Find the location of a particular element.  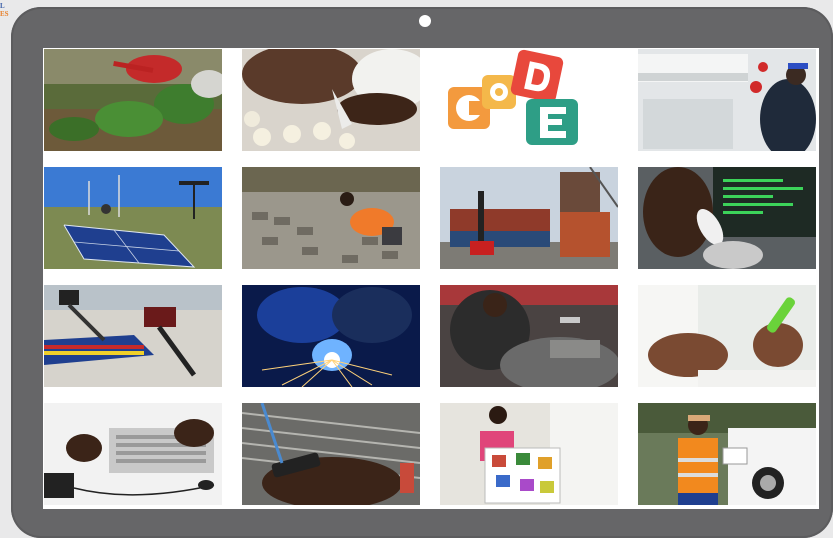

paving-worker-photo is located at coordinates (331, 218).